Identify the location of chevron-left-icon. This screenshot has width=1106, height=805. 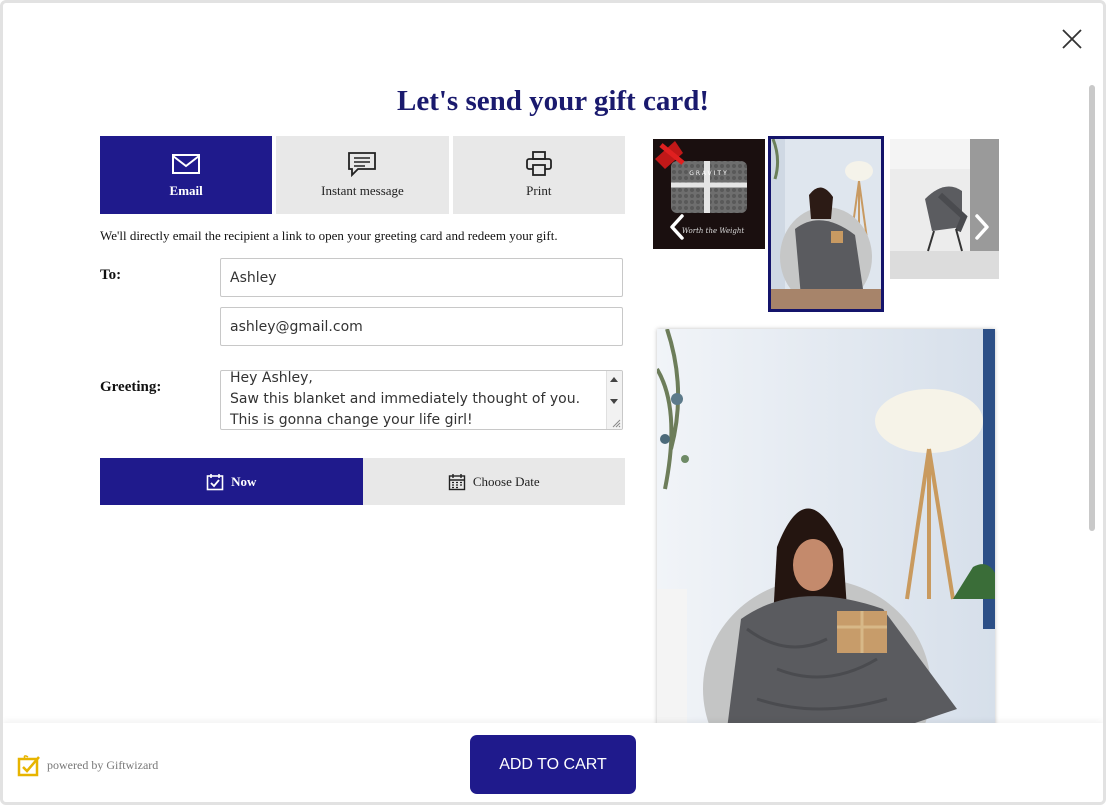
(677, 227).